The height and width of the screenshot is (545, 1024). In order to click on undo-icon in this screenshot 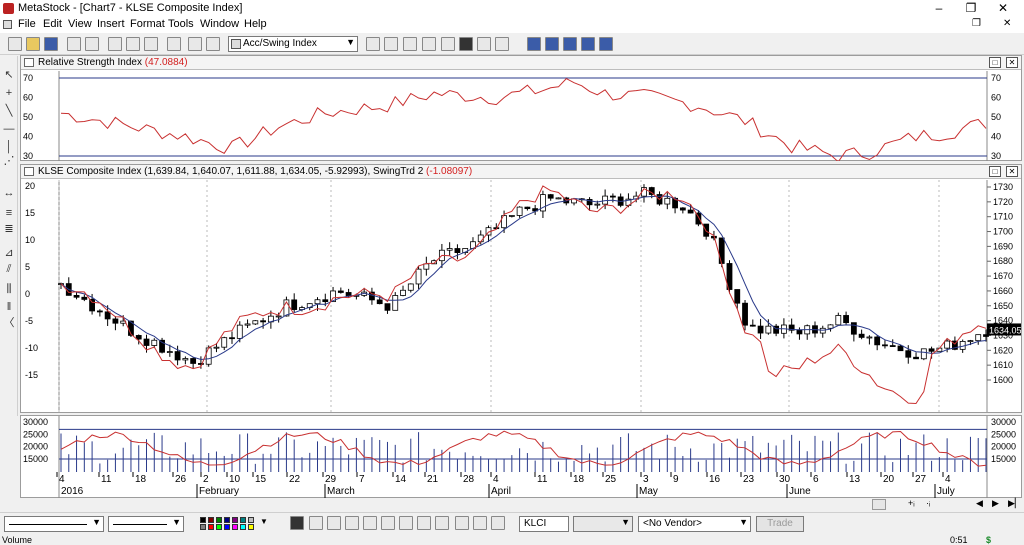, I will do `click(174, 44)`.